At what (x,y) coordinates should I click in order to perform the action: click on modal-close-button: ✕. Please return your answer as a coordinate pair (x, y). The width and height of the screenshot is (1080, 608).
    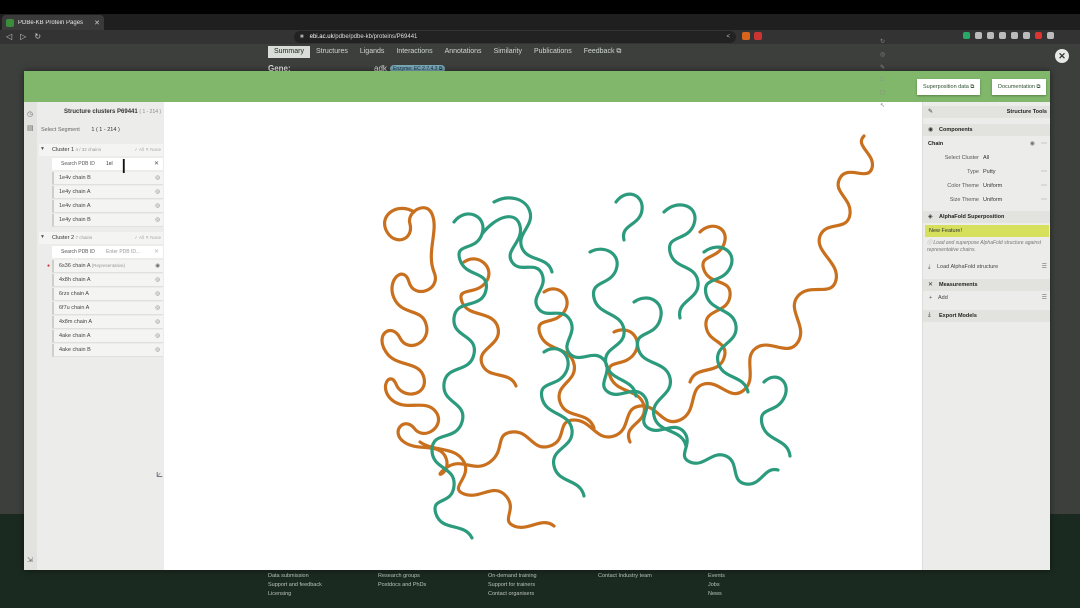
    Looking at the image, I should click on (1062, 56).